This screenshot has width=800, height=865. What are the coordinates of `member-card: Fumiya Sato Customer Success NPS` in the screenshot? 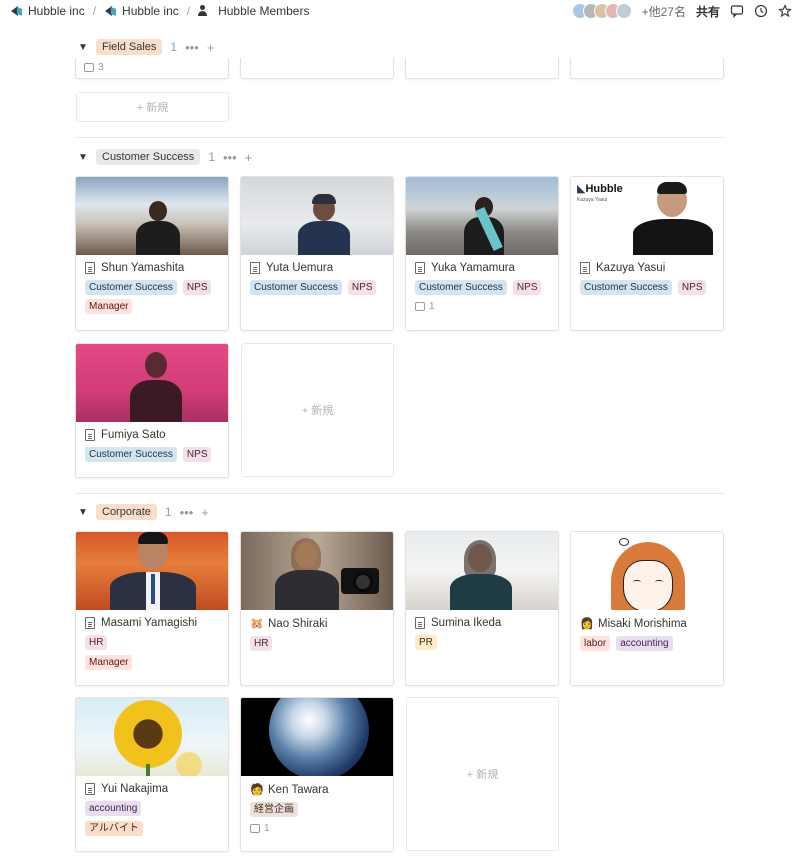 It's located at (152, 410).